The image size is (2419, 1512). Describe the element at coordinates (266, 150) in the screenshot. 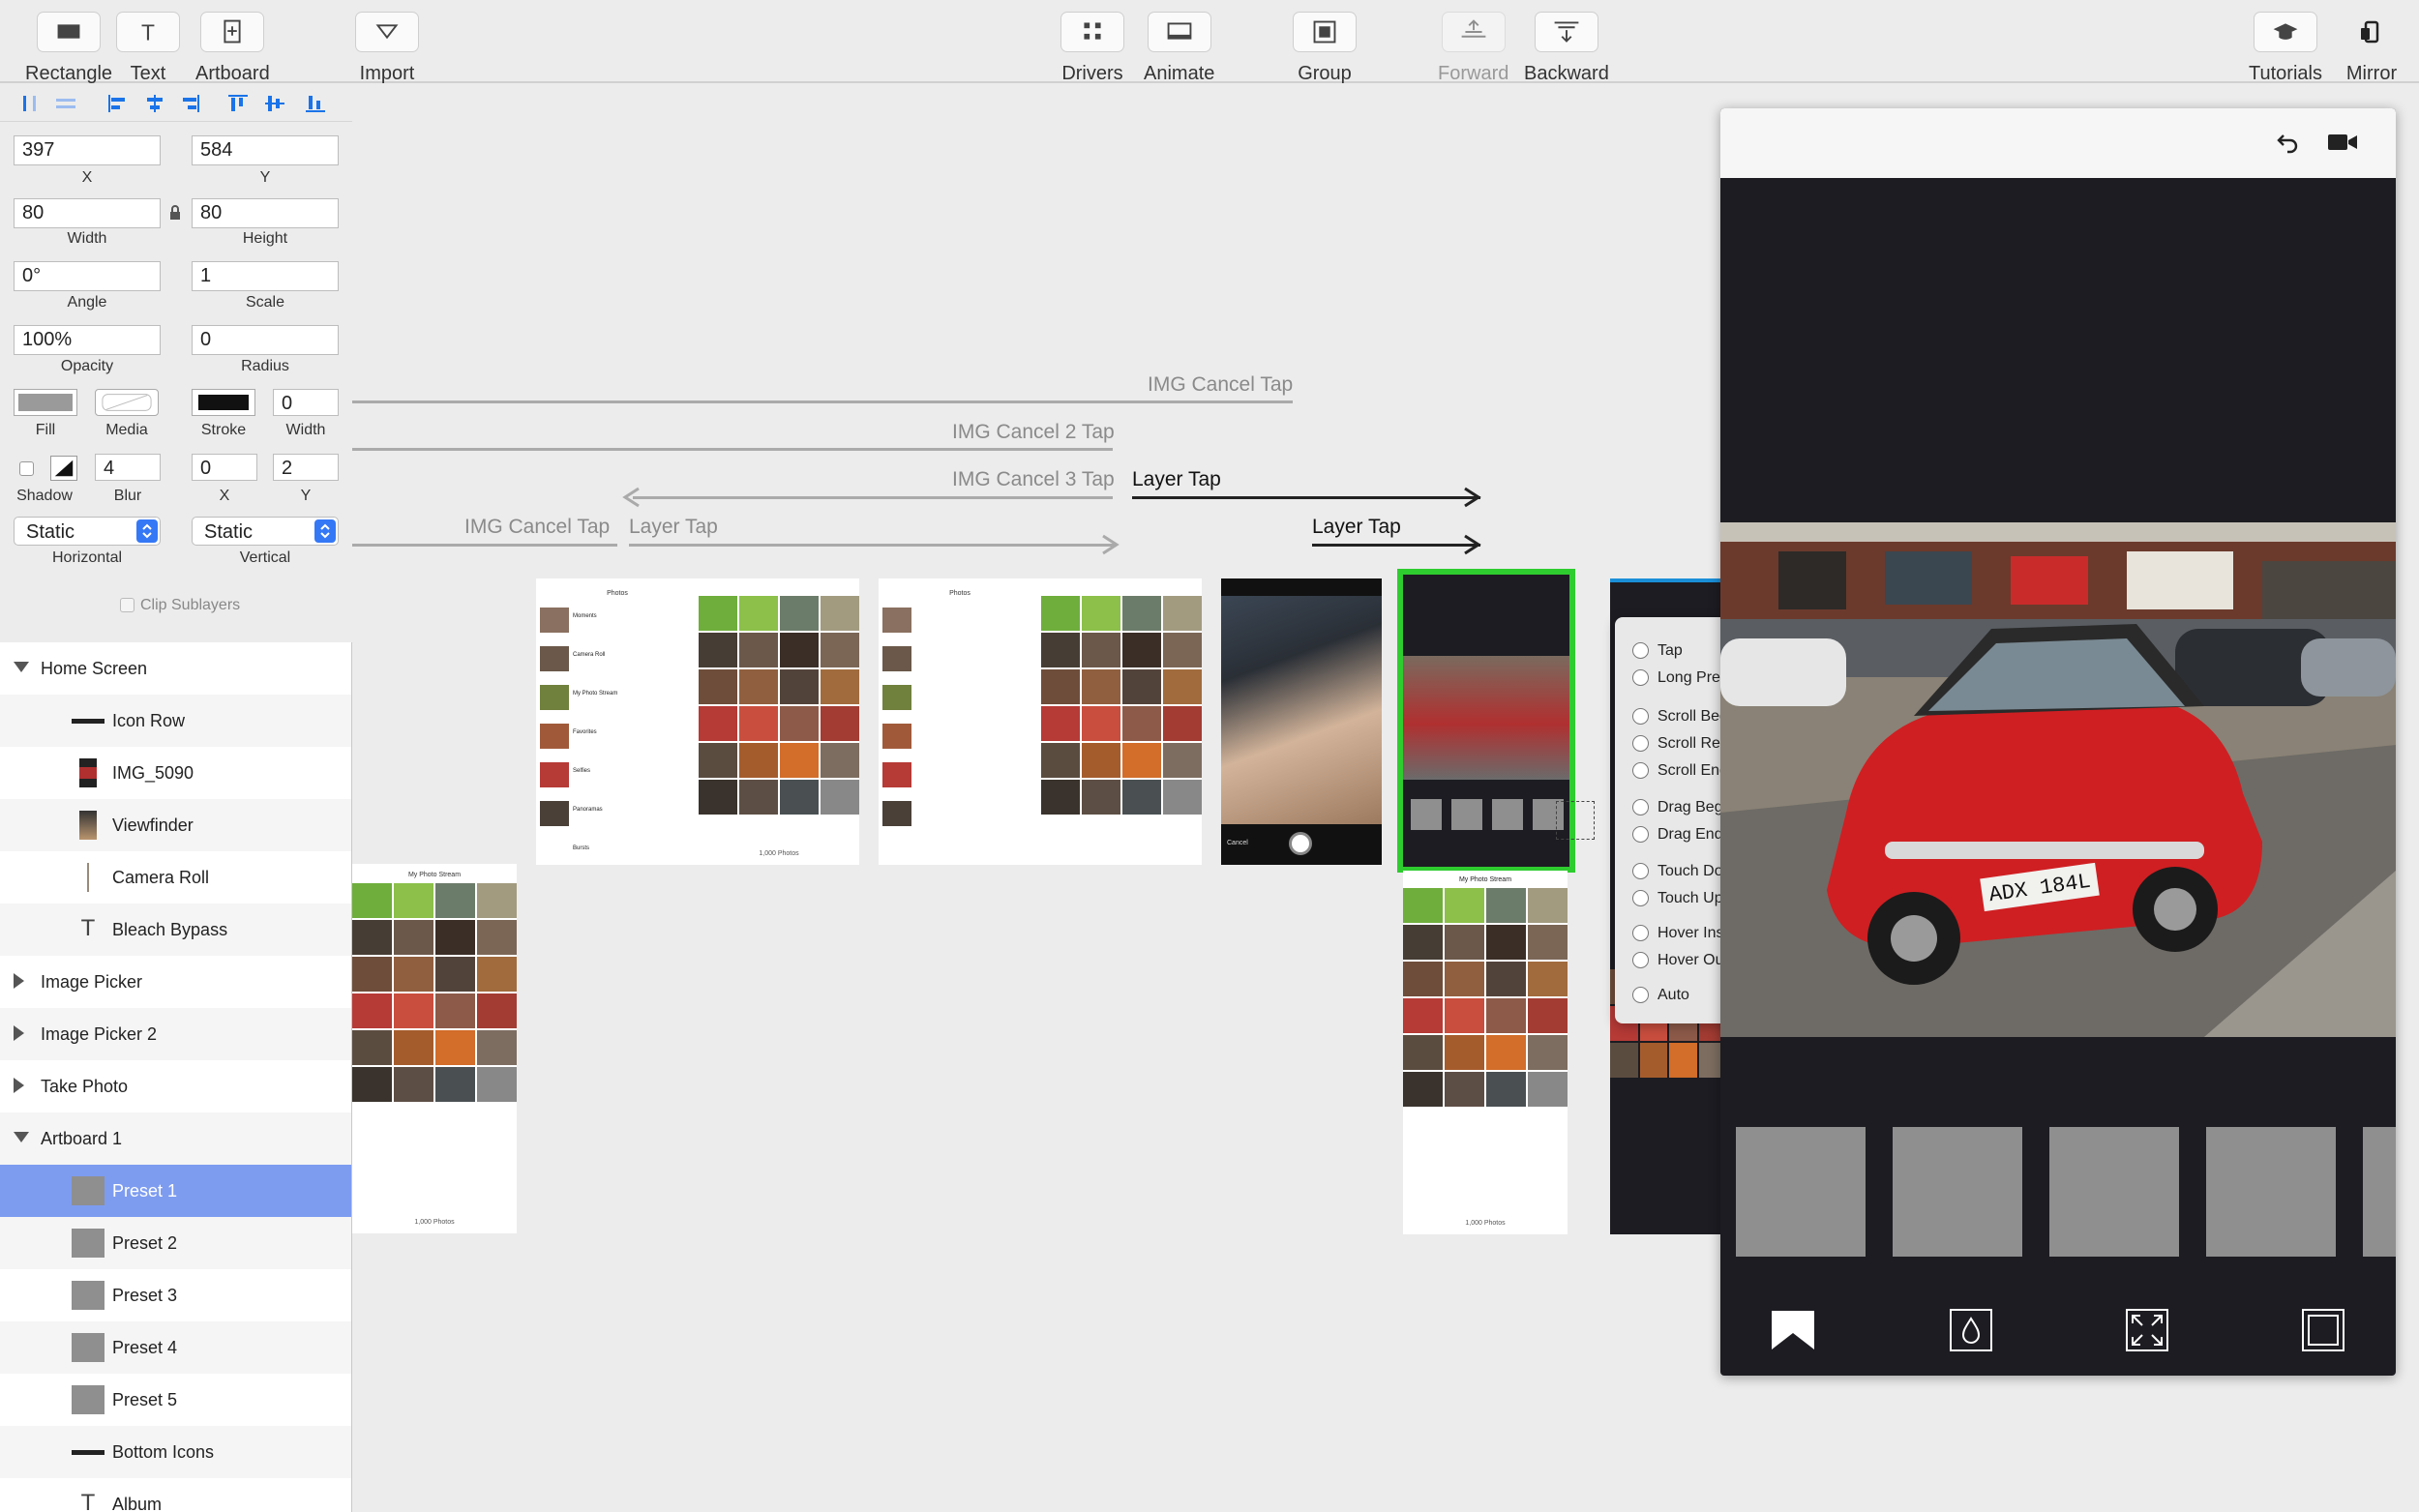

I see `y-field: 584` at that location.